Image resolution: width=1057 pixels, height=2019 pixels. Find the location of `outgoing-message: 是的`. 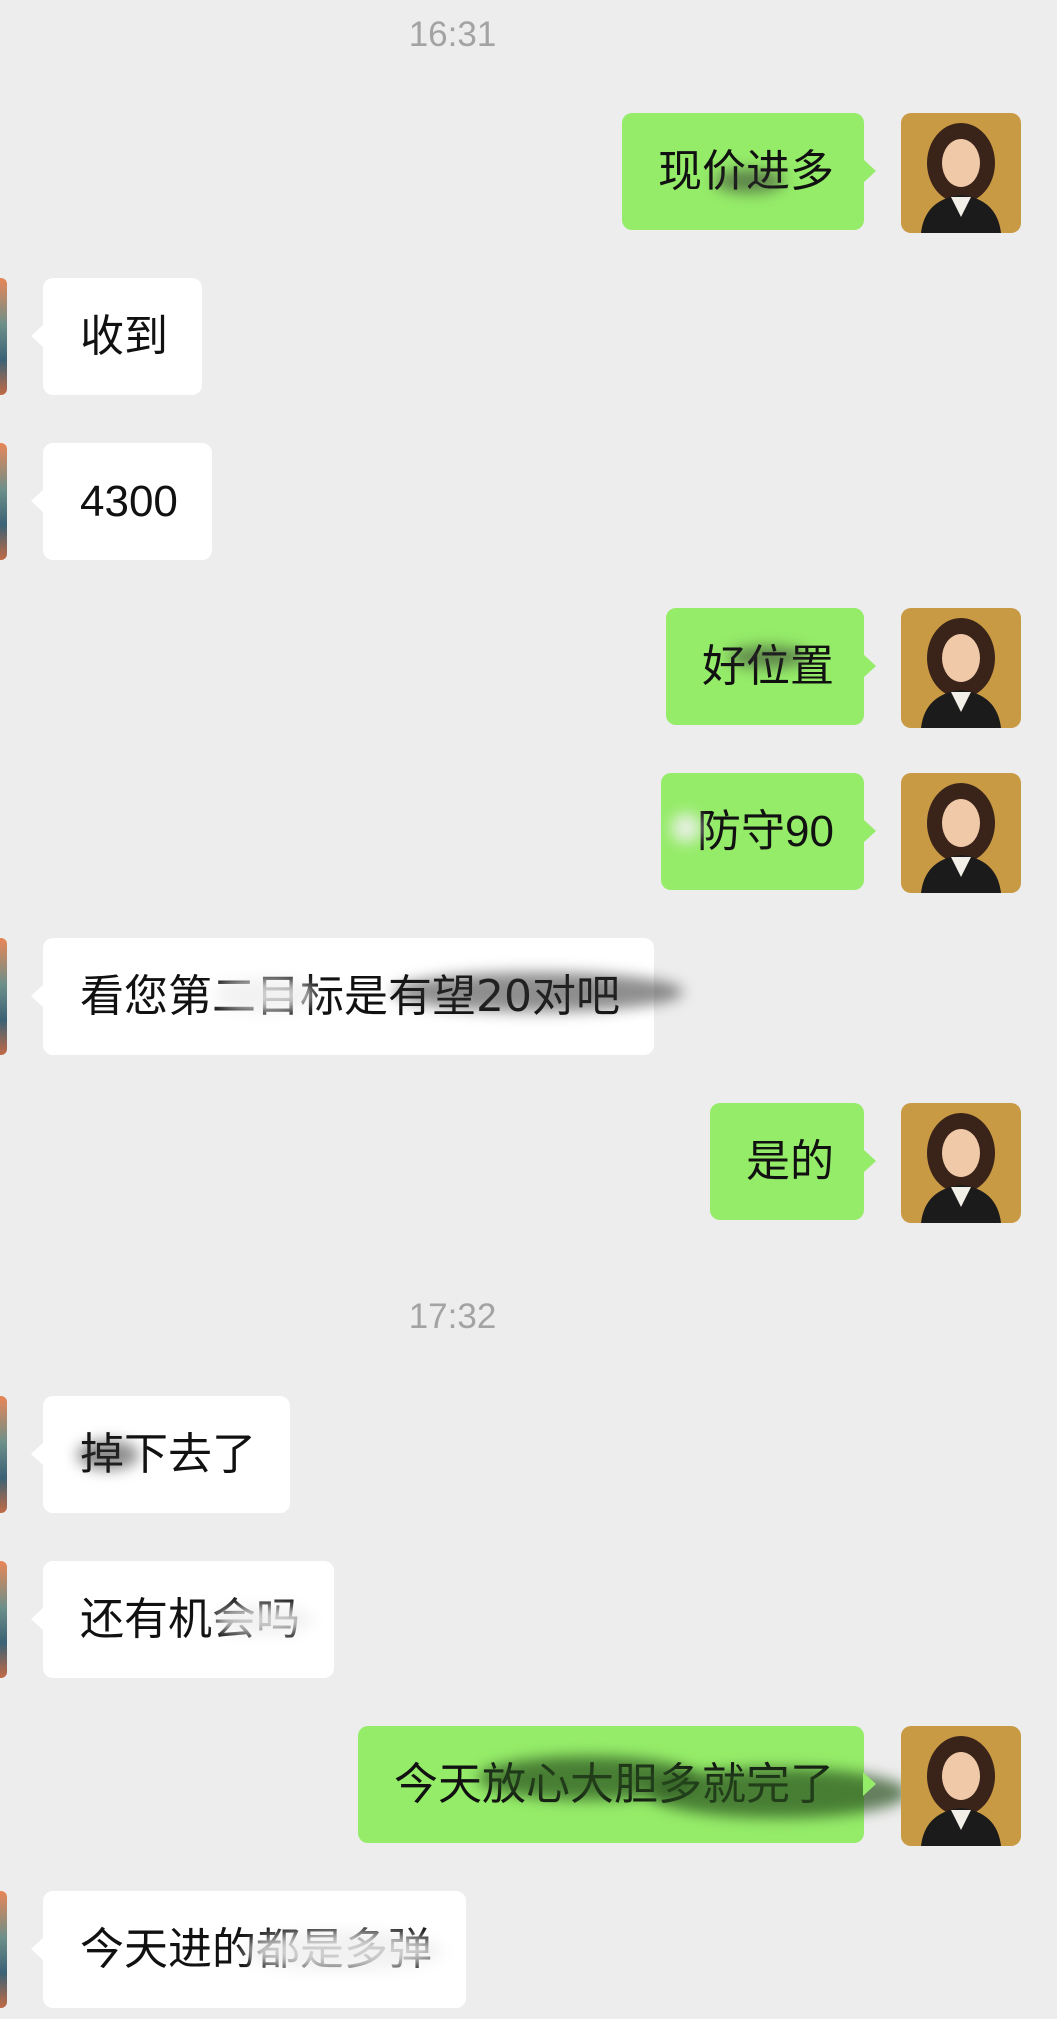

outgoing-message: 是的 is located at coordinates (793, 1161).